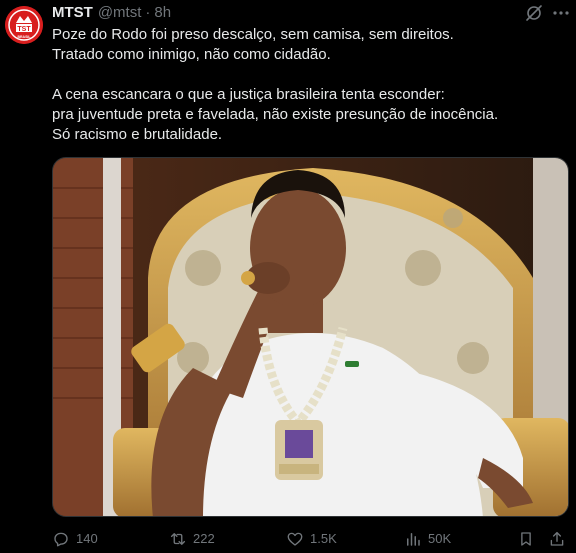 The width and height of the screenshot is (576, 553). Describe the element at coordinates (534, 13) in the screenshot. I see `grok-icon` at that location.